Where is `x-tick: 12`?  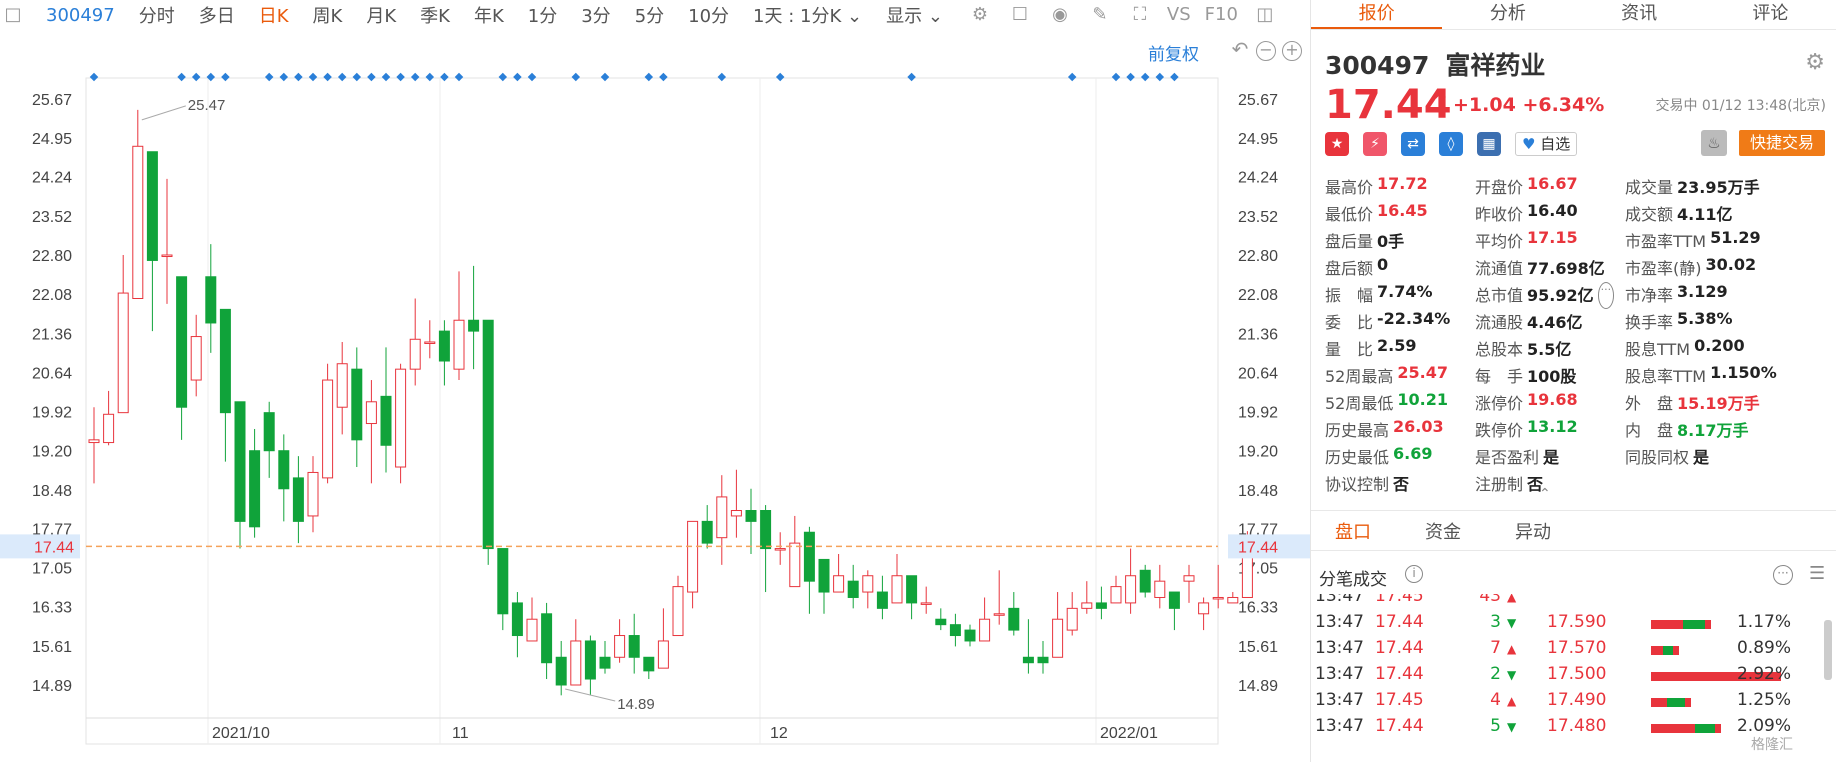 x-tick: 12 is located at coordinates (779, 733).